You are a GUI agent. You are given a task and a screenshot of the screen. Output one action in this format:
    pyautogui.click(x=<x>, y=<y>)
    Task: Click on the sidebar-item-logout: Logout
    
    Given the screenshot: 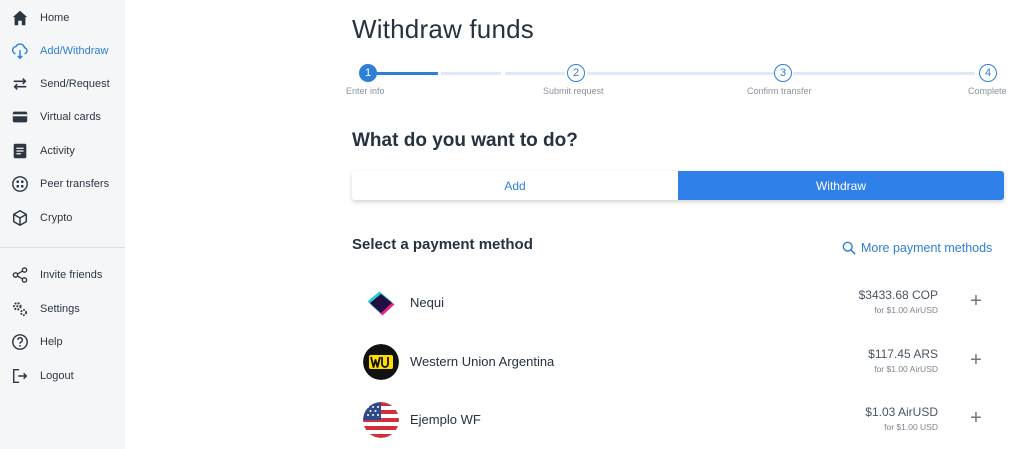 What is the action you would take?
    pyautogui.click(x=62, y=376)
    